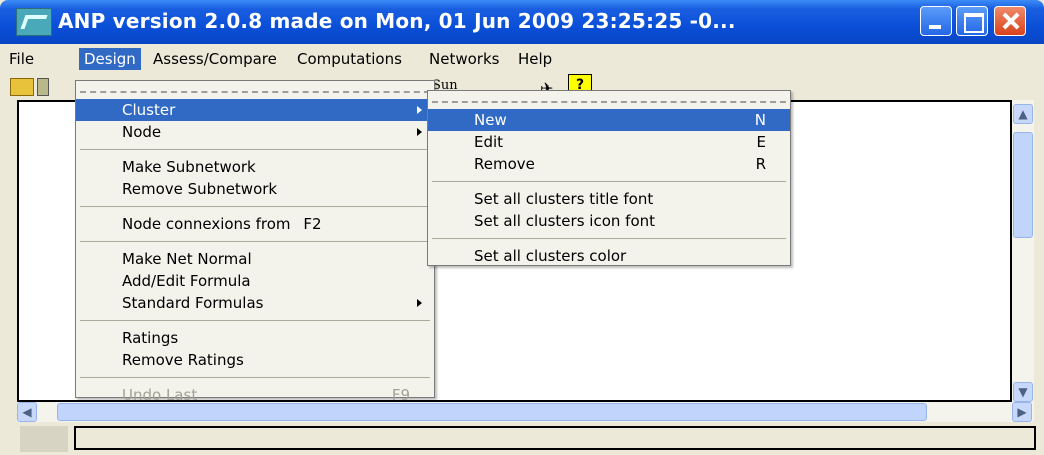 The image size is (1044, 455). I want to click on menu-item-standard-formulas: Standard Formulas, so click(255, 303).